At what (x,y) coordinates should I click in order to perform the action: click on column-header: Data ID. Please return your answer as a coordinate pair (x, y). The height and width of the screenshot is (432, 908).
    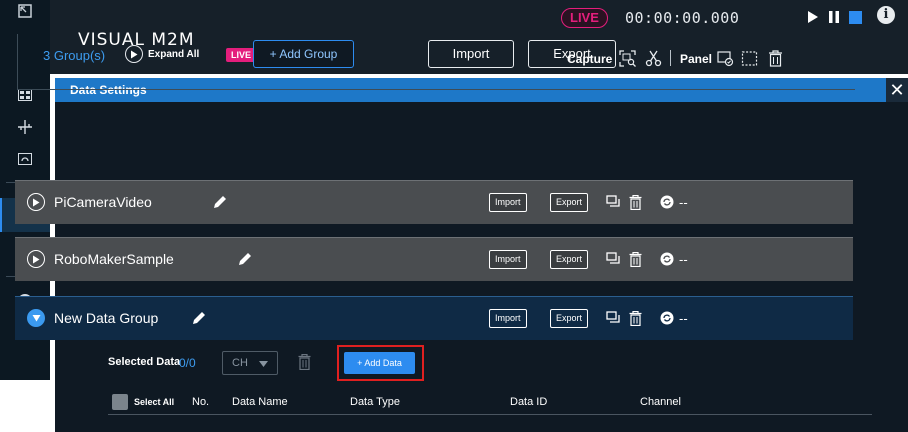
    Looking at the image, I should click on (529, 402).